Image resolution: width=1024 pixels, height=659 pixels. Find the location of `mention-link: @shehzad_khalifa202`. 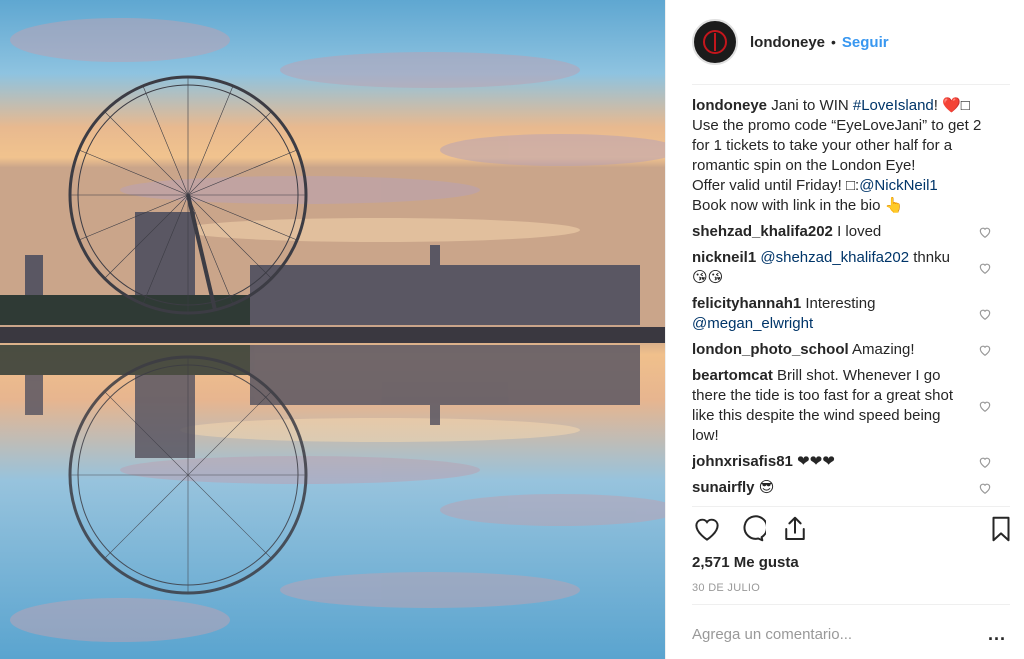

mention-link: @shehzad_khalifa202 is located at coordinates (834, 257).